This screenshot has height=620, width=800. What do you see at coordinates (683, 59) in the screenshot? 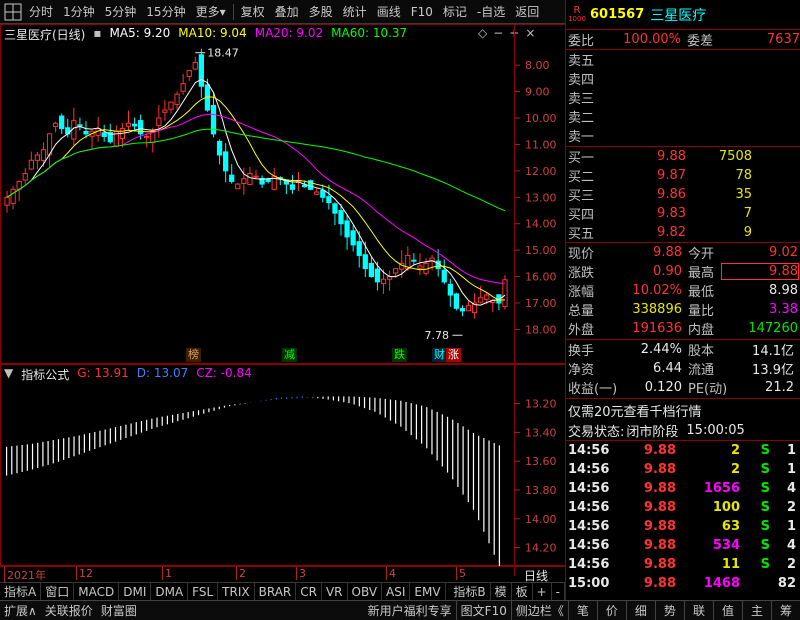
I see `sell-level-5: 卖五` at bounding box center [683, 59].